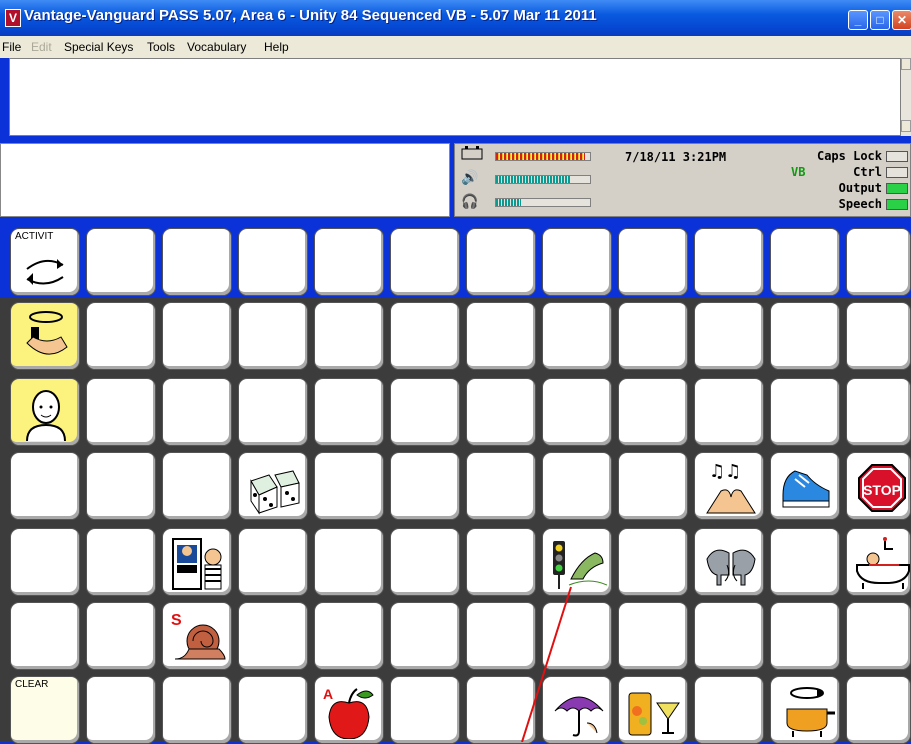 This screenshot has width=911, height=744. What do you see at coordinates (349, 262) in the screenshot?
I see `key-r0-c4` at bounding box center [349, 262].